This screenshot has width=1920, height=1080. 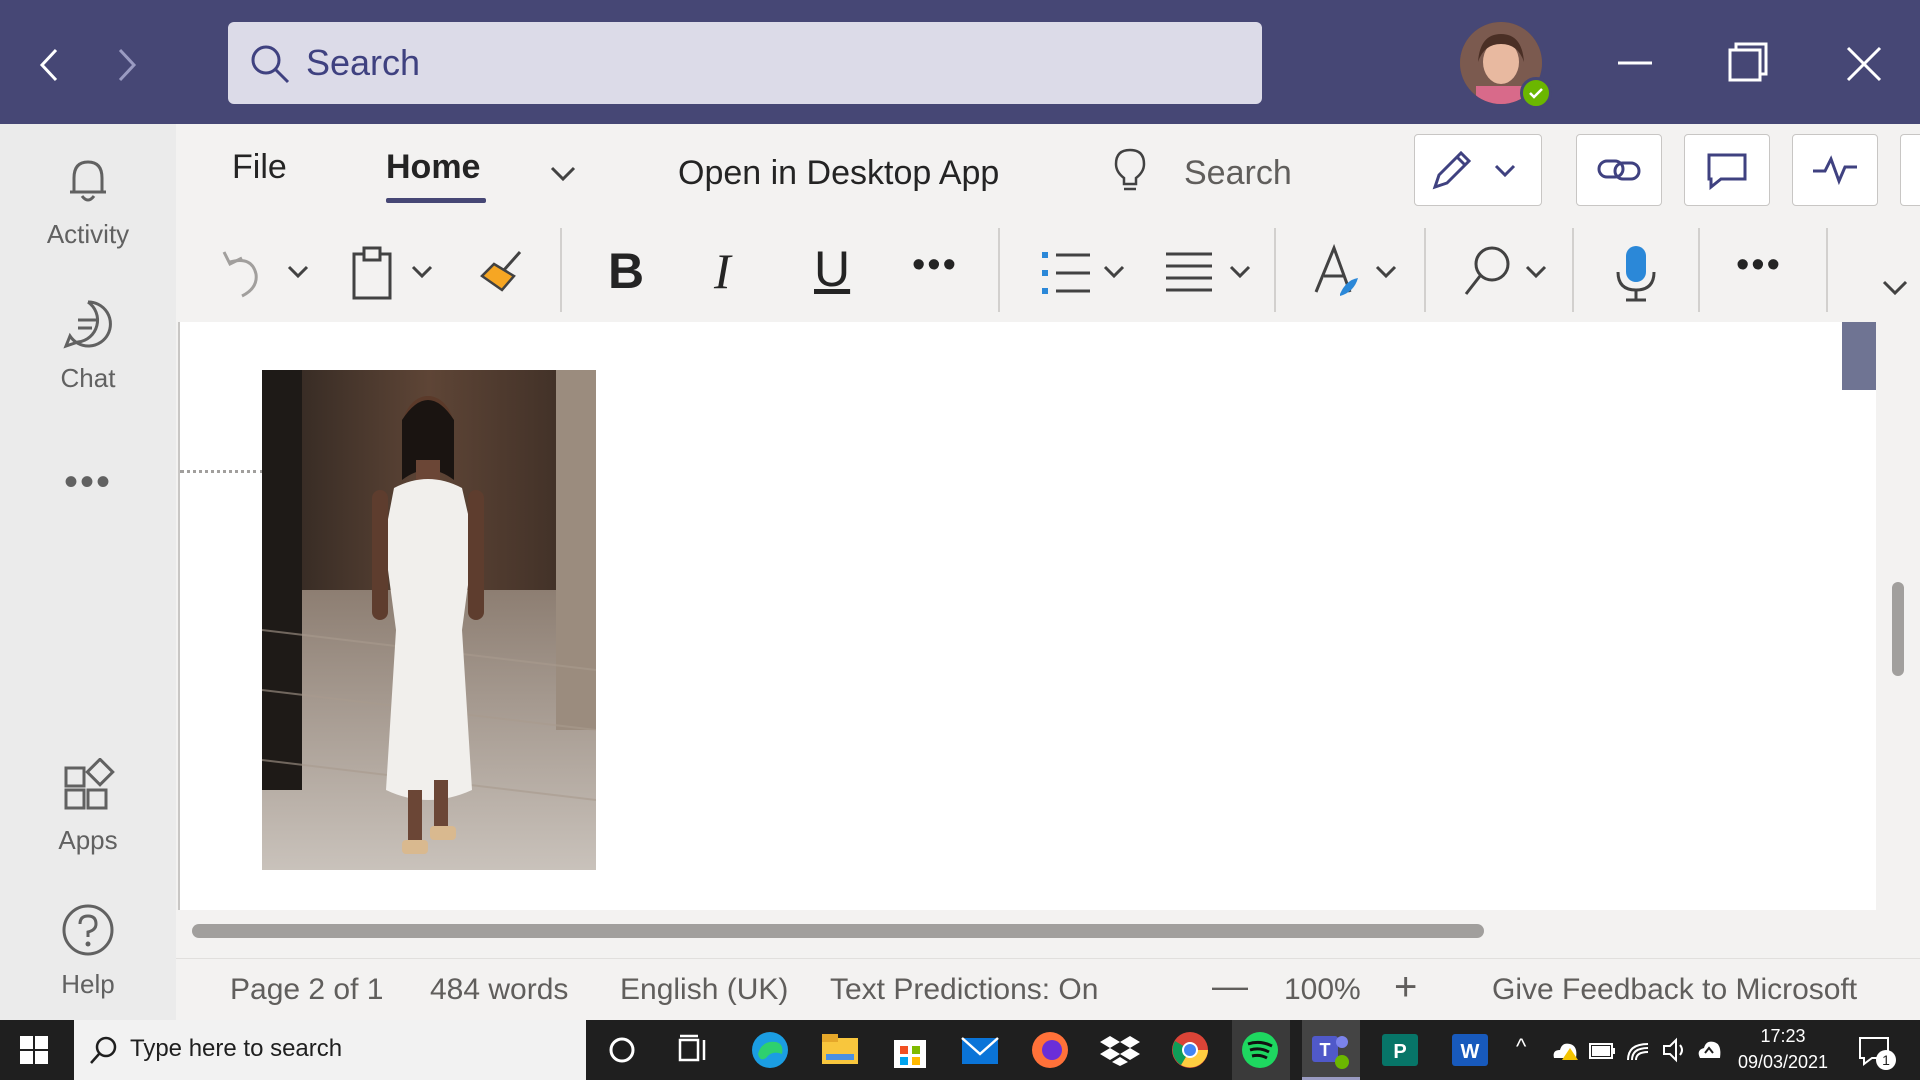 What do you see at coordinates (1488, 273) in the screenshot?
I see `find-icon` at bounding box center [1488, 273].